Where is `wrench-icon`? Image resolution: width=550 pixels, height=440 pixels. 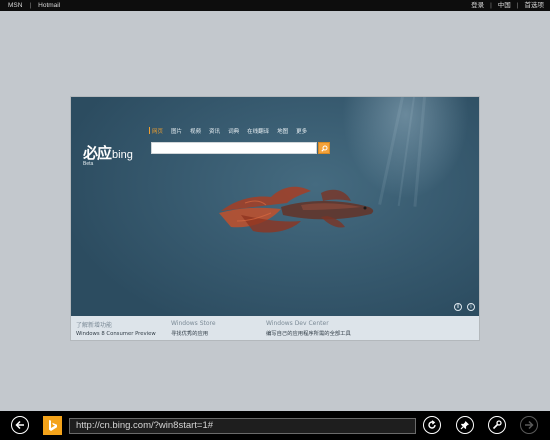
wrench-icon is located at coordinates (497, 425).